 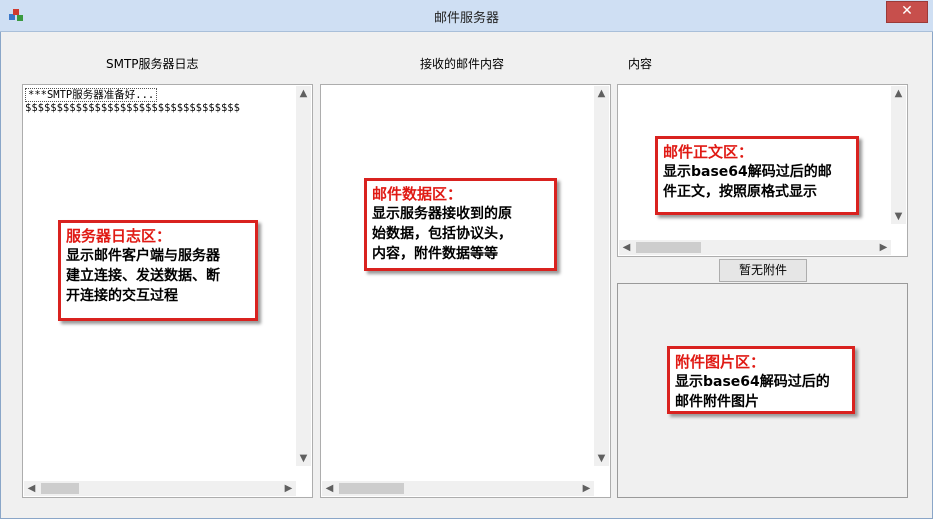 What do you see at coordinates (143, 256) in the screenshot?
I see `annotation-line: 显示邮件客户端与服务器` at bounding box center [143, 256].